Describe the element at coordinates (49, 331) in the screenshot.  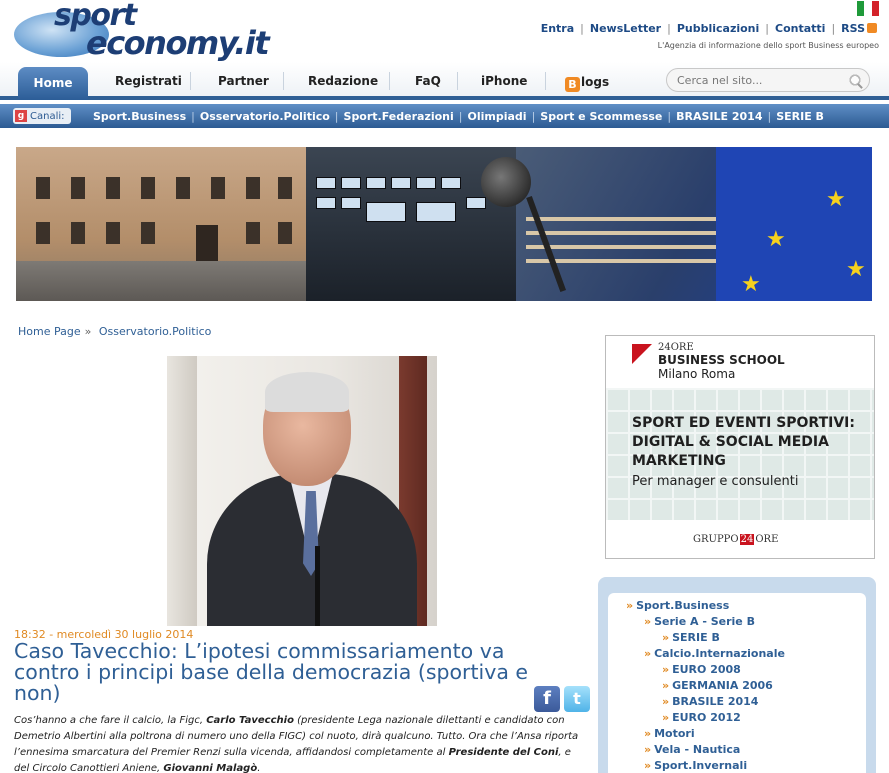
I see `breadcrumb-home: Home Page` at that location.